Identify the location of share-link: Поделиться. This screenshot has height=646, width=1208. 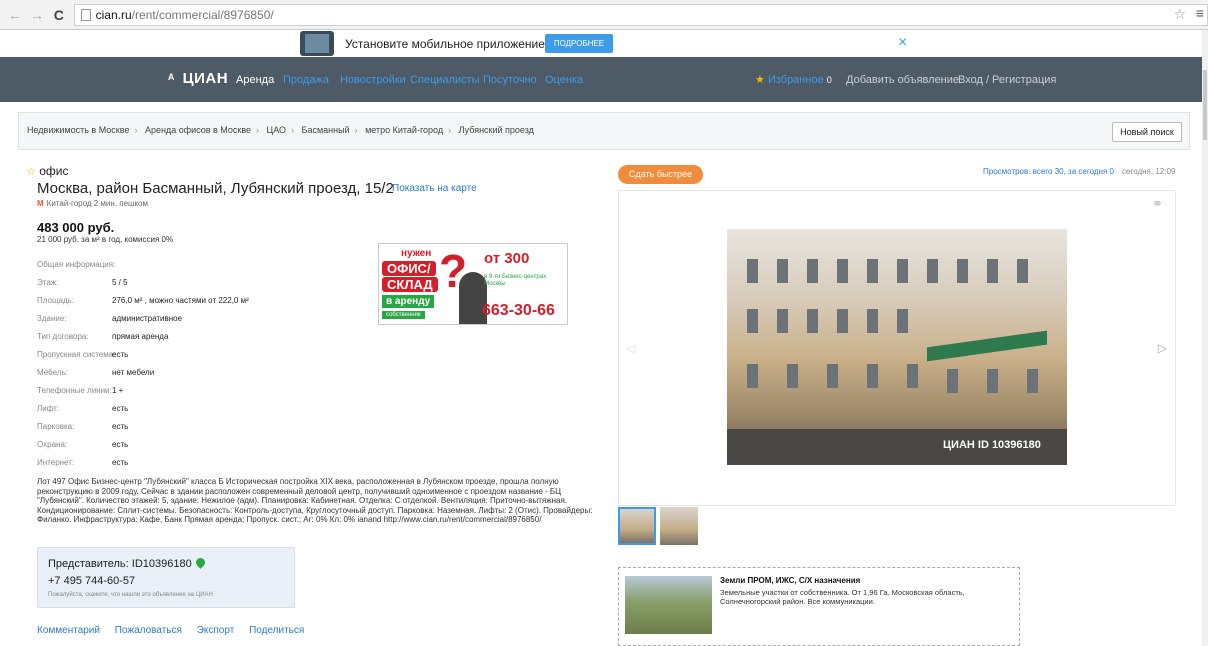
(276, 630).